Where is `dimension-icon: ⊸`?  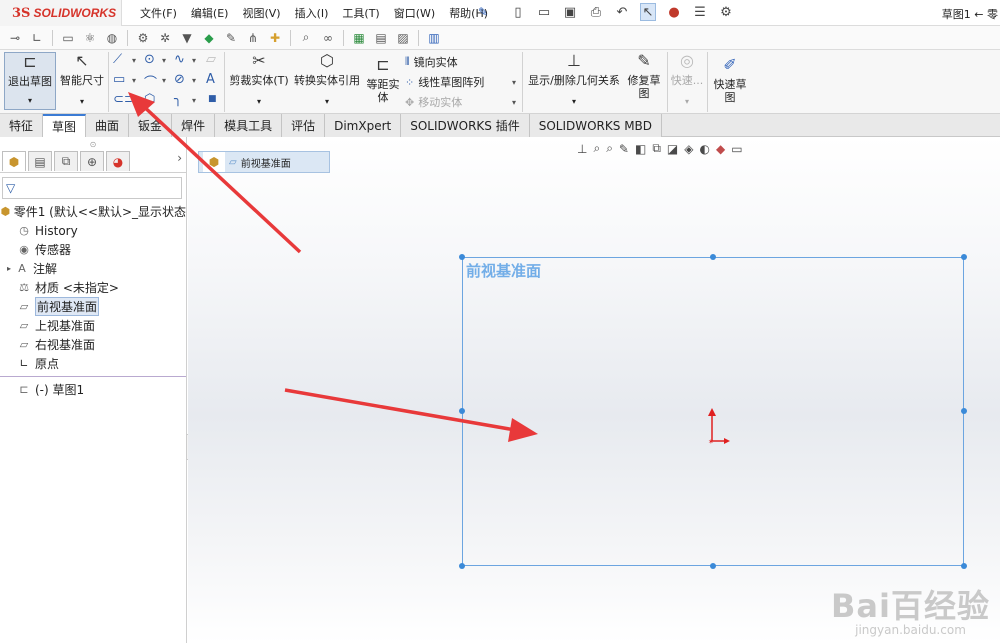 dimension-icon: ⊸ is located at coordinates (15, 38).